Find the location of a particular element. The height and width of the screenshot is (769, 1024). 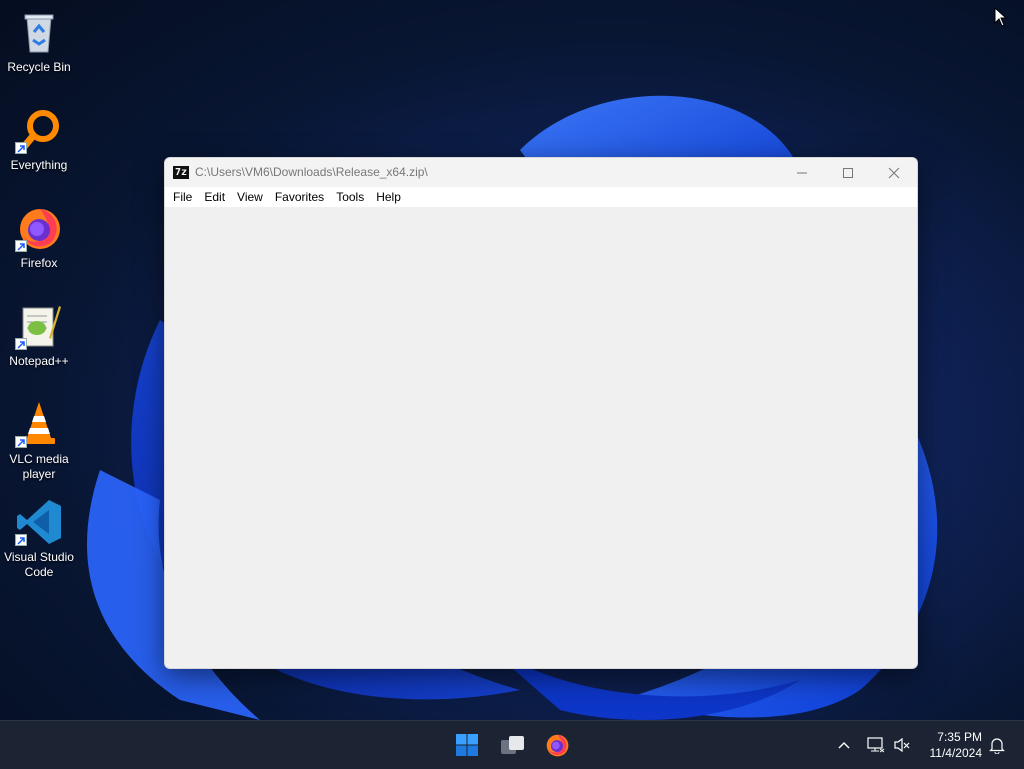

maximize-icon is located at coordinates (848, 172).